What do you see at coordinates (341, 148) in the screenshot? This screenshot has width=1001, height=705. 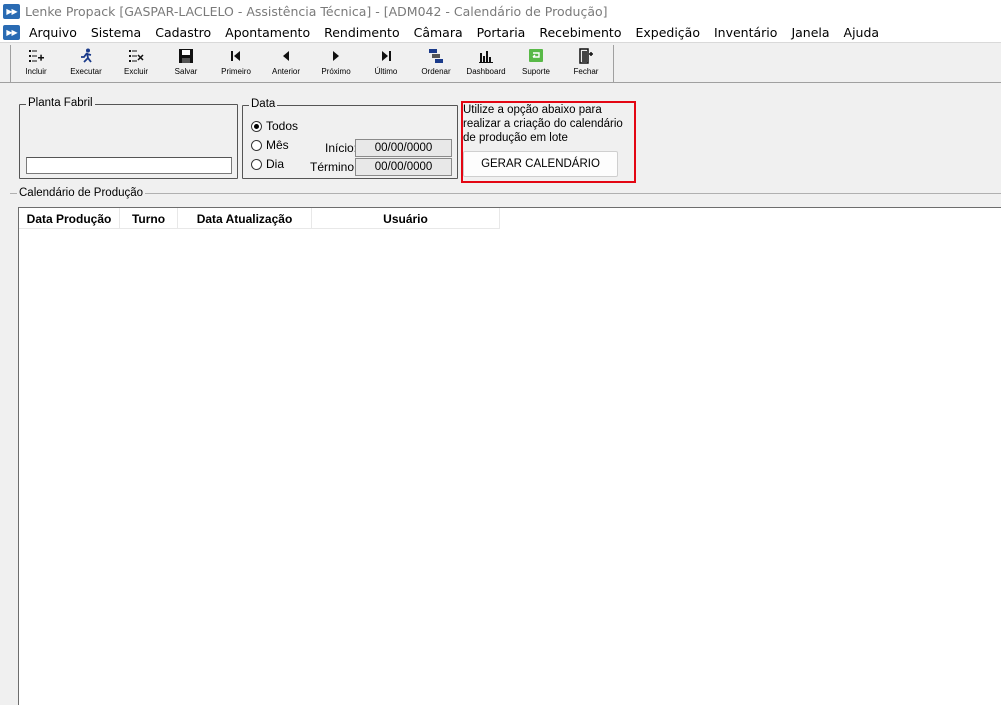 I see `inicio-label: Início:` at bounding box center [341, 148].